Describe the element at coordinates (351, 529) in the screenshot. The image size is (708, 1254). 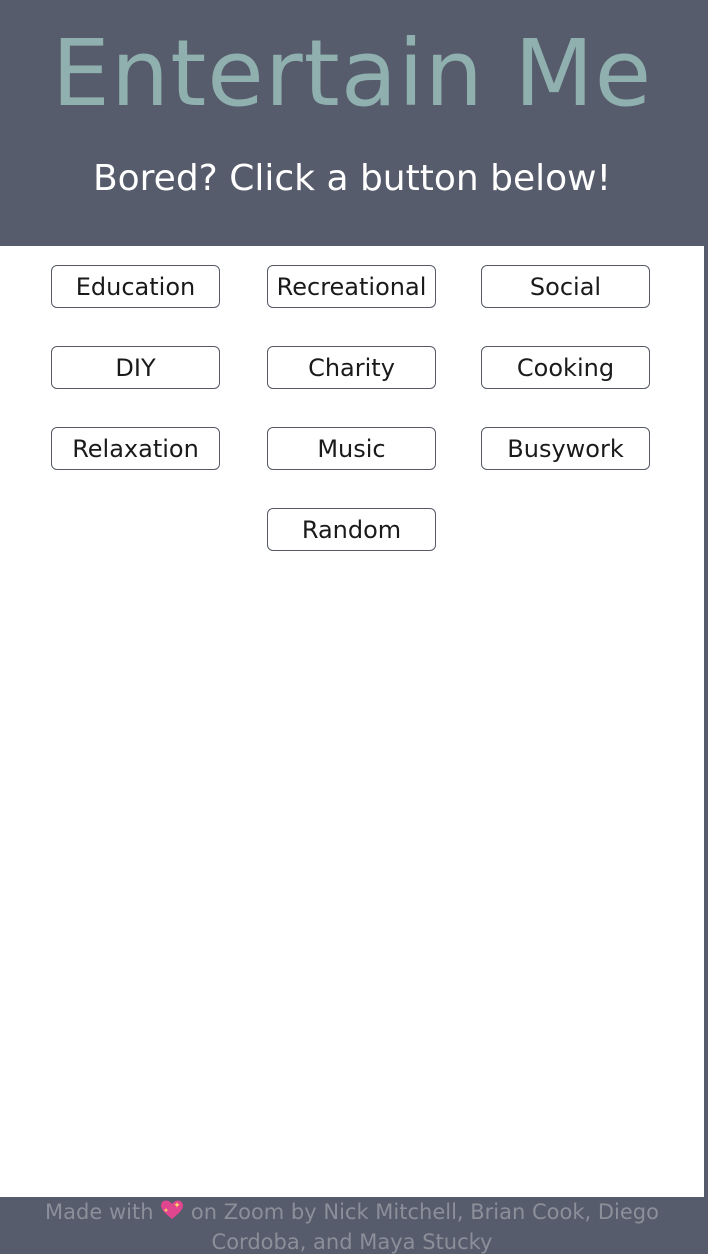
I see `random-button: Random` at that location.